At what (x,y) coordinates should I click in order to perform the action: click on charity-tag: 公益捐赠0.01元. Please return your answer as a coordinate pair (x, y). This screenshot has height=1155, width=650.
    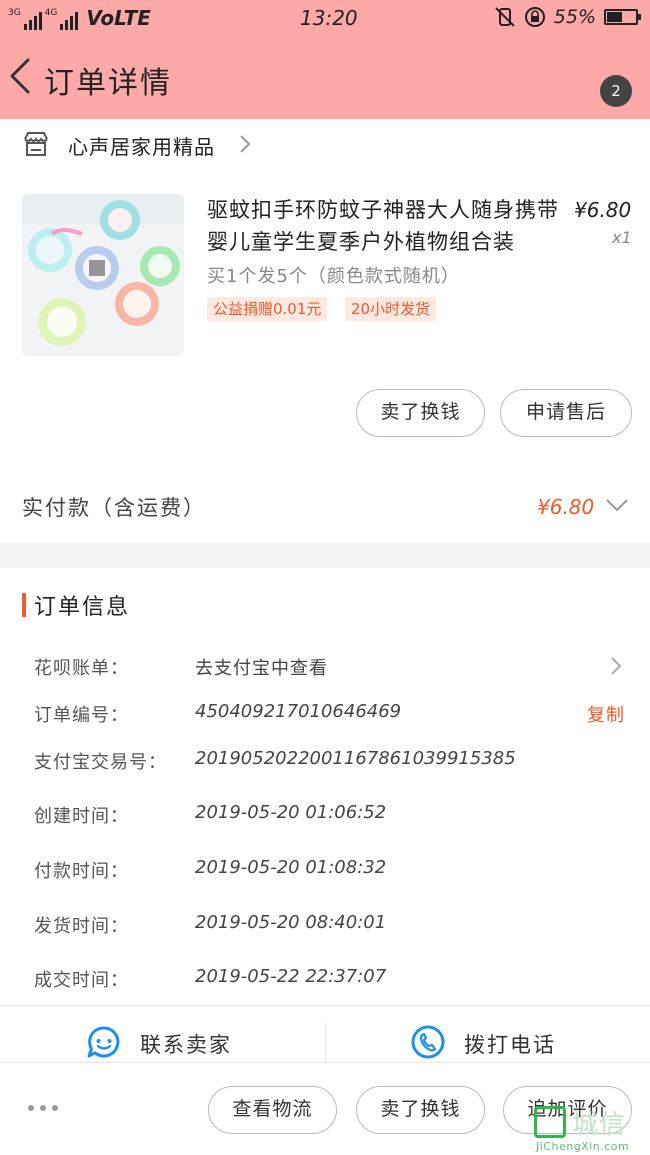
    Looking at the image, I should click on (267, 309).